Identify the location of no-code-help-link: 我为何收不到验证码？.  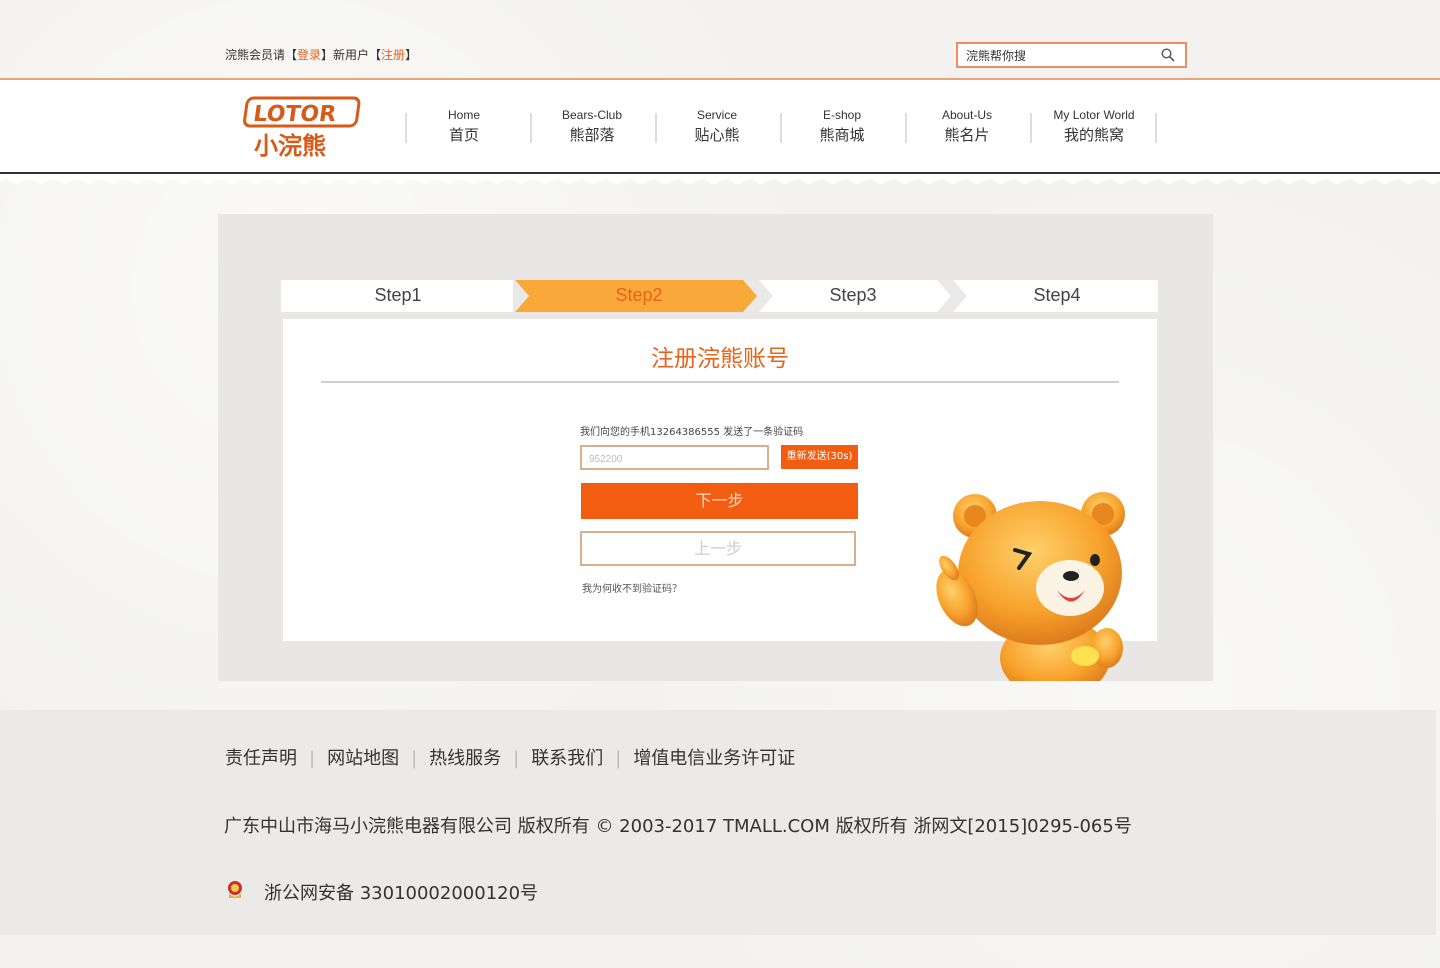
(632, 587).